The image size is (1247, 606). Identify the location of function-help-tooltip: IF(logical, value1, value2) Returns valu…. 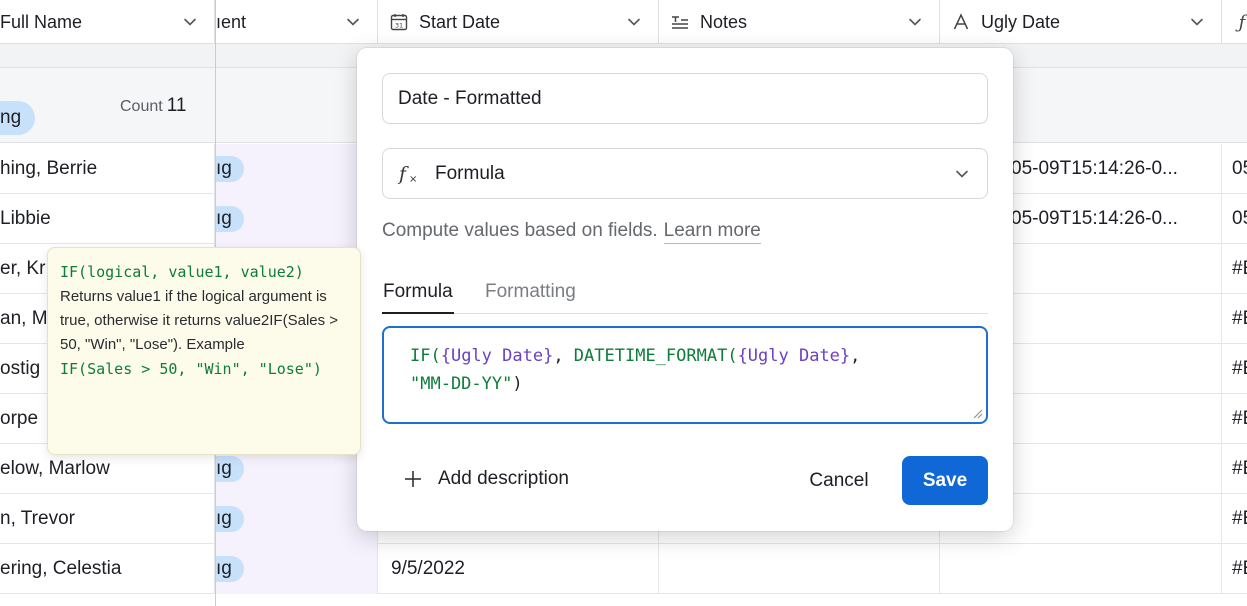
(204, 351).